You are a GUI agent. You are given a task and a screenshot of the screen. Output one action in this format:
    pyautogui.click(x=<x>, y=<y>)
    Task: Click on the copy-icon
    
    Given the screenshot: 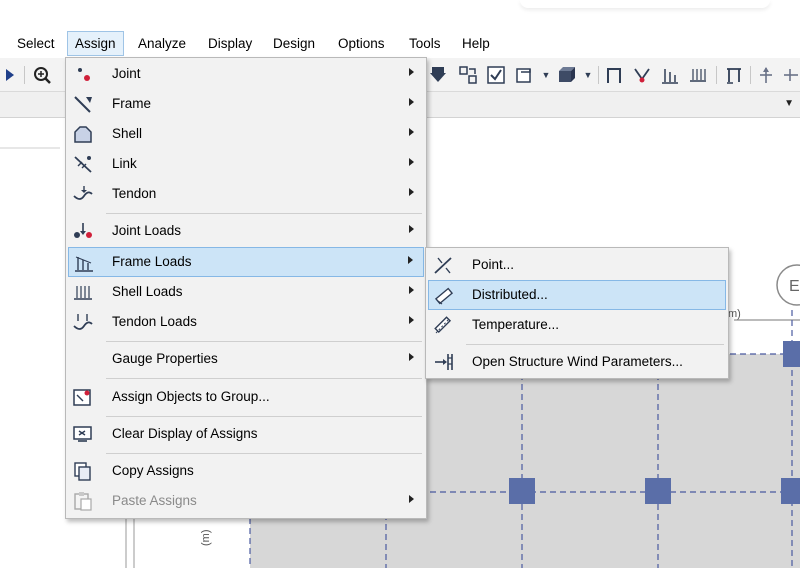 What is the action you would take?
    pyautogui.click(x=83, y=471)
    